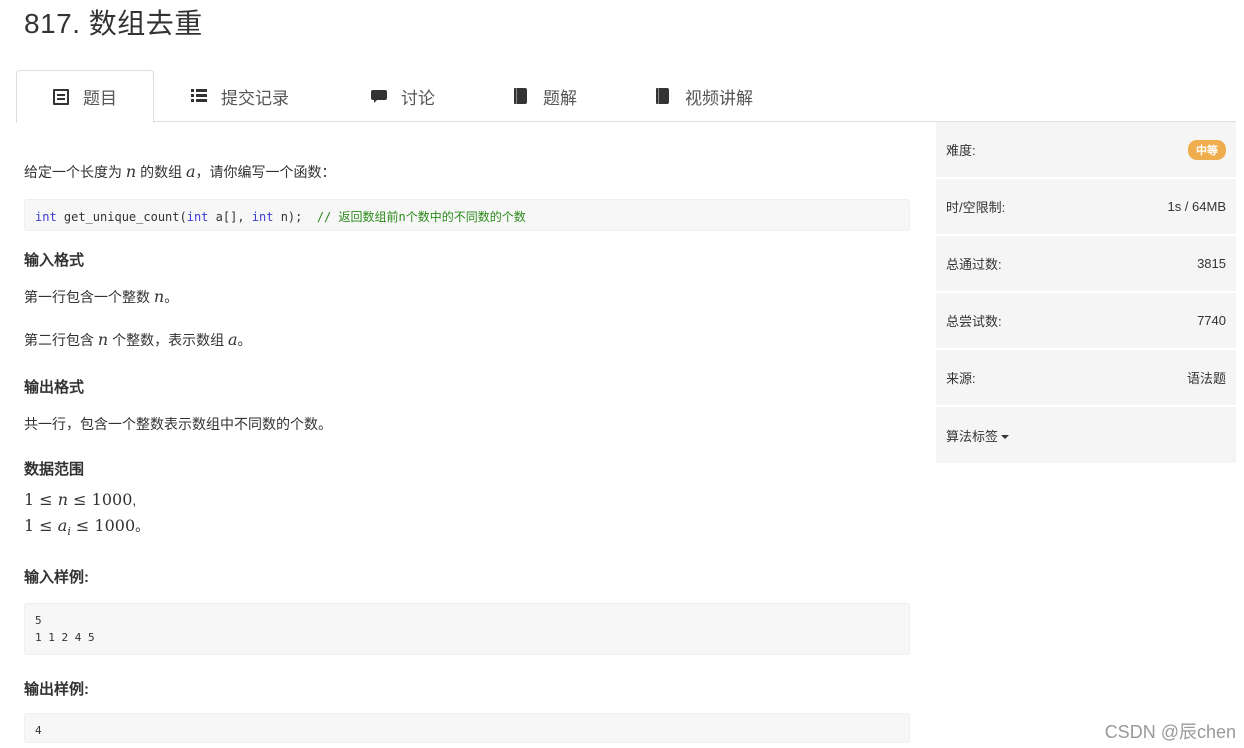  What do you see at coordinates (976, 207) in the screenshot?
I see `limit-label: 时/空限制:` at bounding box center [976, 207].